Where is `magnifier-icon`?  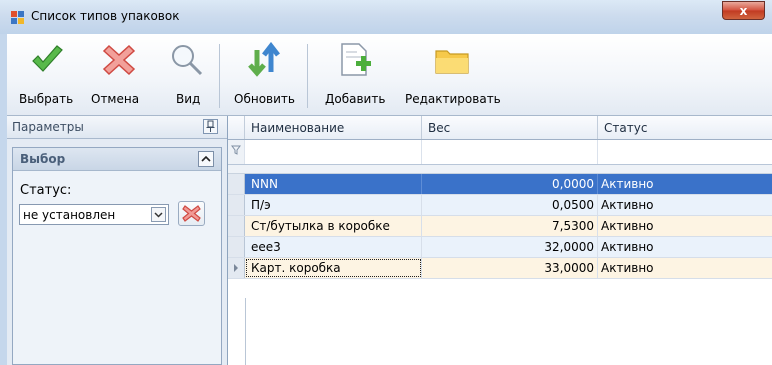 magnifier-icon is located at coordinates (187, 60).